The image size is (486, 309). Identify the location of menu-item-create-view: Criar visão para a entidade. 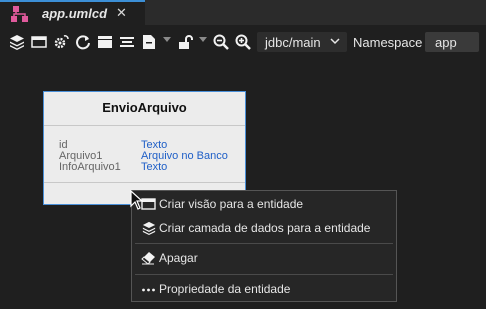
(264, 204).